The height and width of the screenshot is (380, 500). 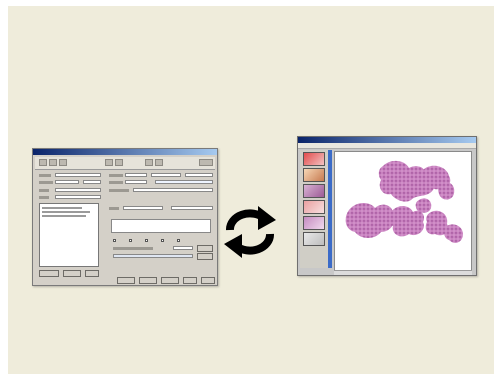 What do you see at coordinates (153, 256) in the screenshot?
I see `progress-field` at bounding box center [153, 256].